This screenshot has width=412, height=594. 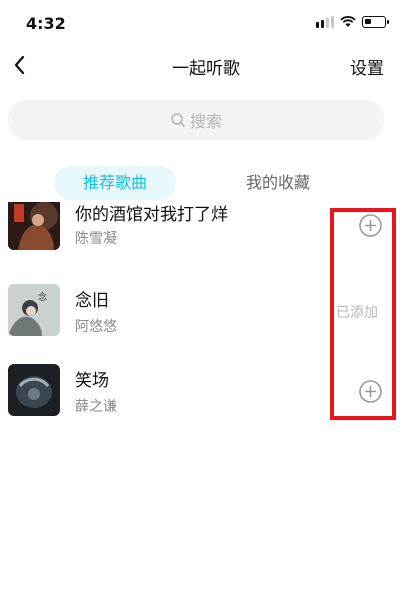 What do you see at coordinates (363, 314) in the screenshot?
I see `highlight-box` at bounding box center [363, 314].